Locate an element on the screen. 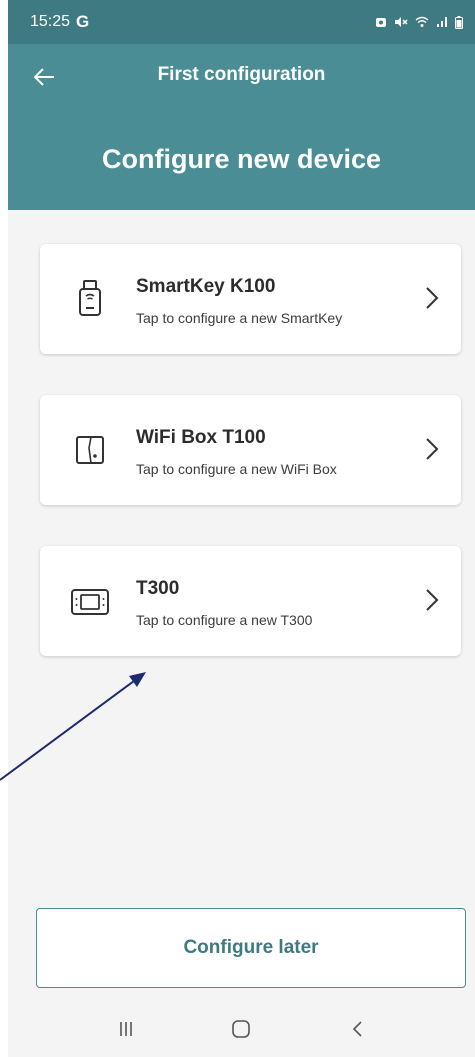 This screenshot has width=475, height=1057. status-time-group: 15:25 G is located at coordinates (59, 22).